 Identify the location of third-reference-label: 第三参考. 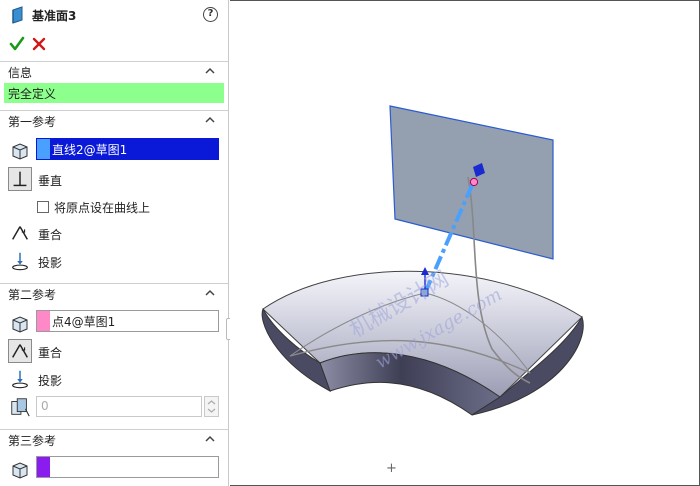
(32, 441).